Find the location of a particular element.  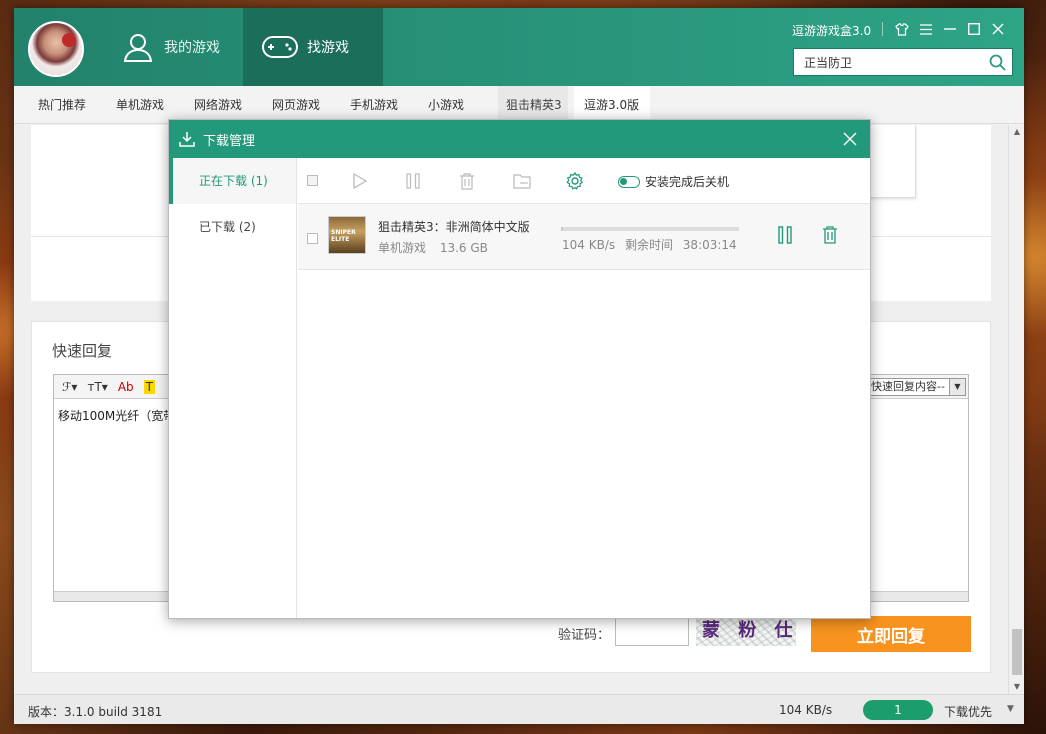

font-size-button: ᴛT▾ is located at coordinates (97, 387).